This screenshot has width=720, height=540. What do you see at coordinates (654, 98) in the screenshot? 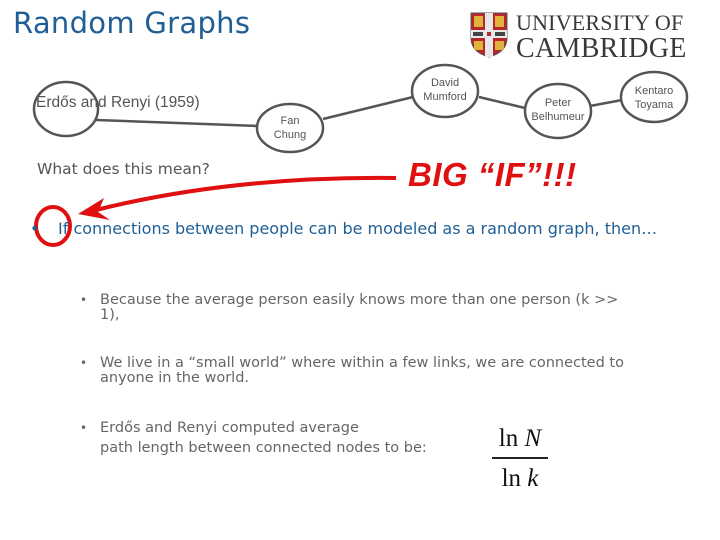
I see `node-label-kentaro: Kentaro Toyama` at bounding box center [654, 98].